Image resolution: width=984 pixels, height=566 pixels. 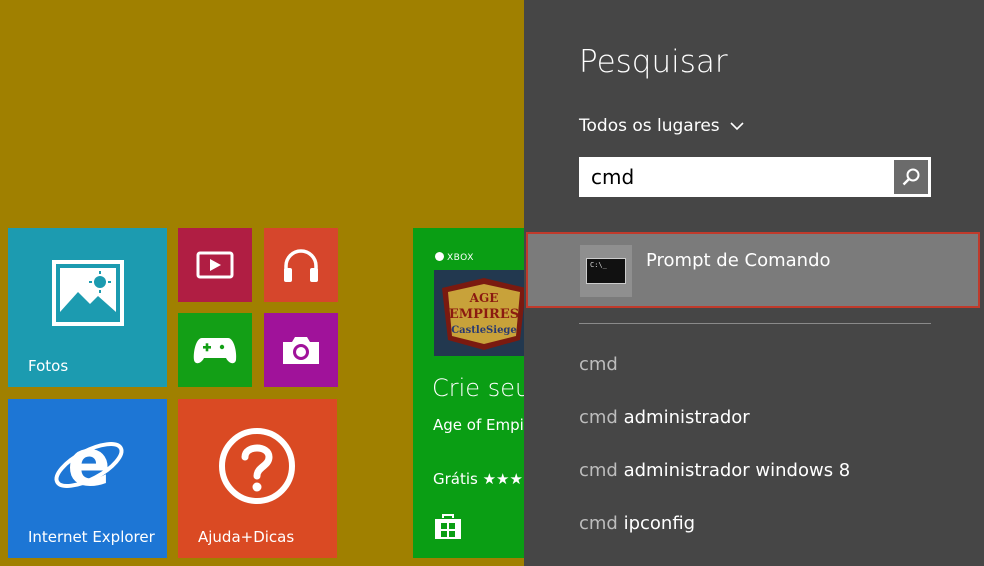 I want to click on camera-icon, so click(x=301, y=350).